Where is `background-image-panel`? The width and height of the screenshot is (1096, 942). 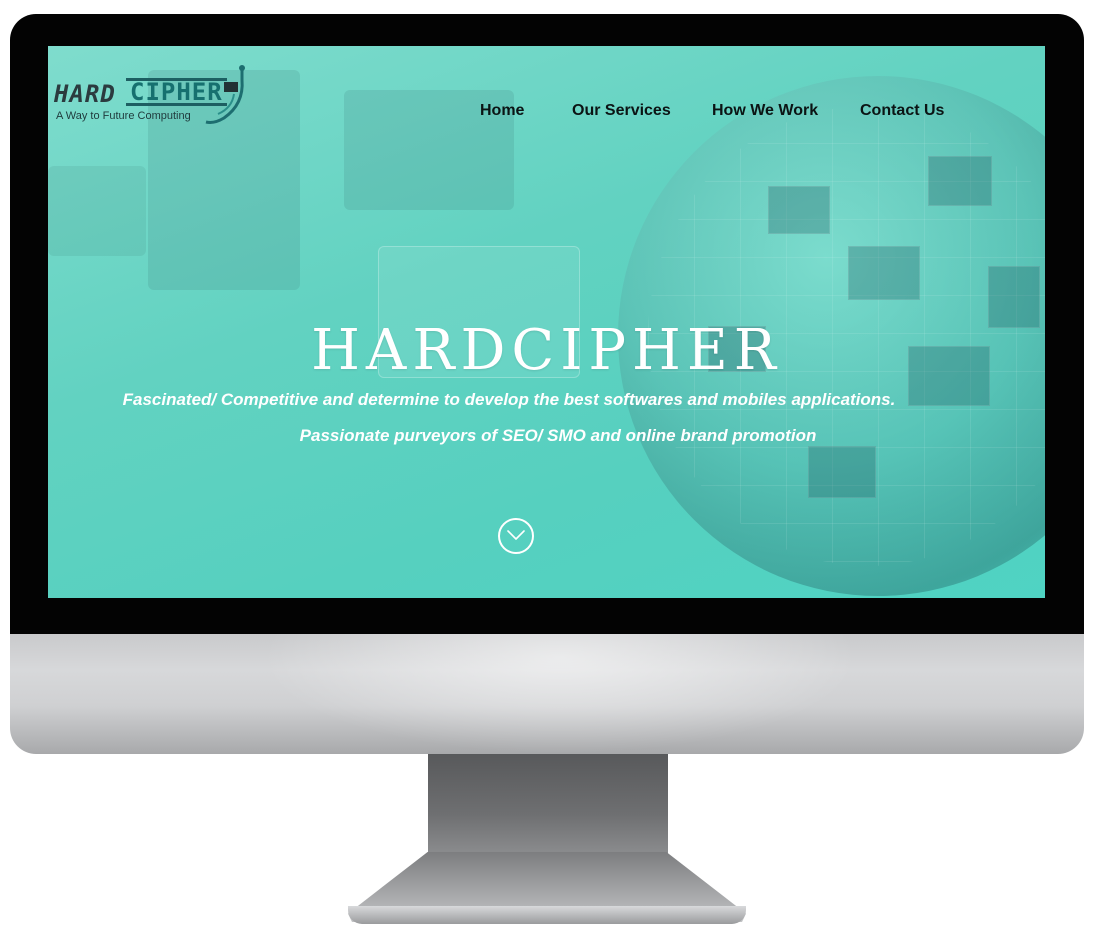 background-image-panel is located at coordinates (97, 211).